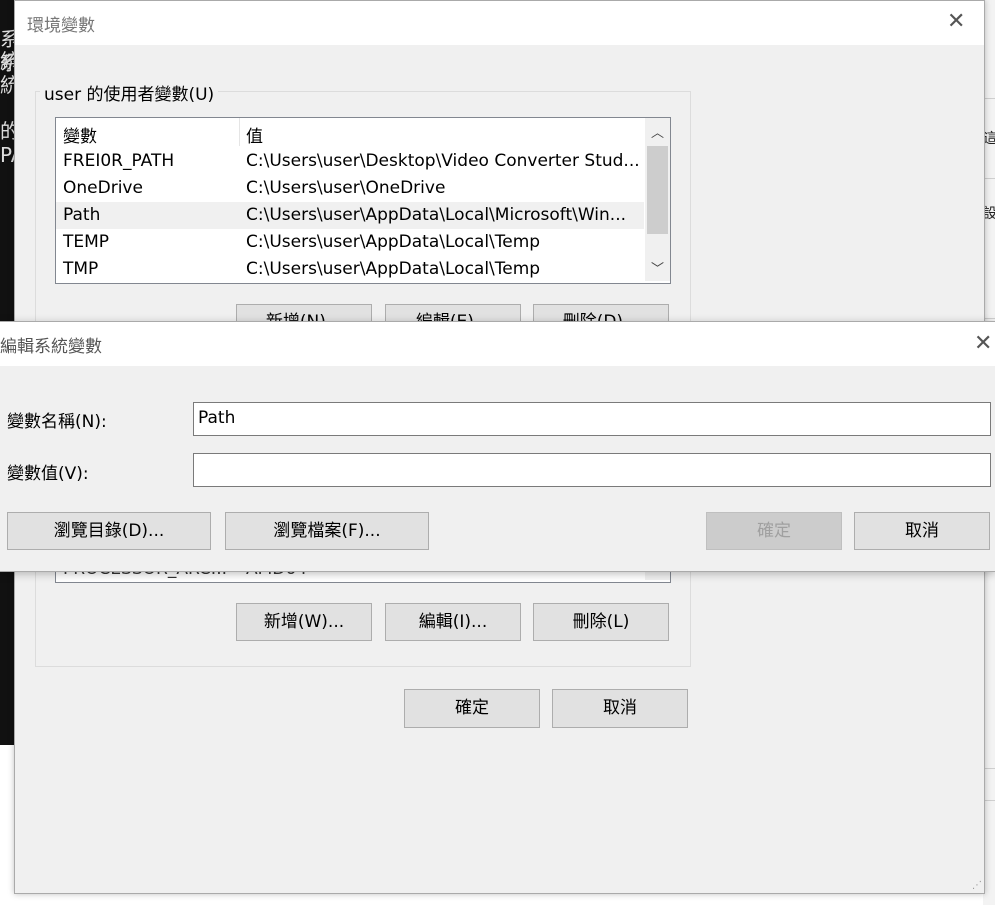  What do you see at coordinates (254, 134) in the screenshot?
I see `column-header-value: 值` at bounding box center [254, 134].